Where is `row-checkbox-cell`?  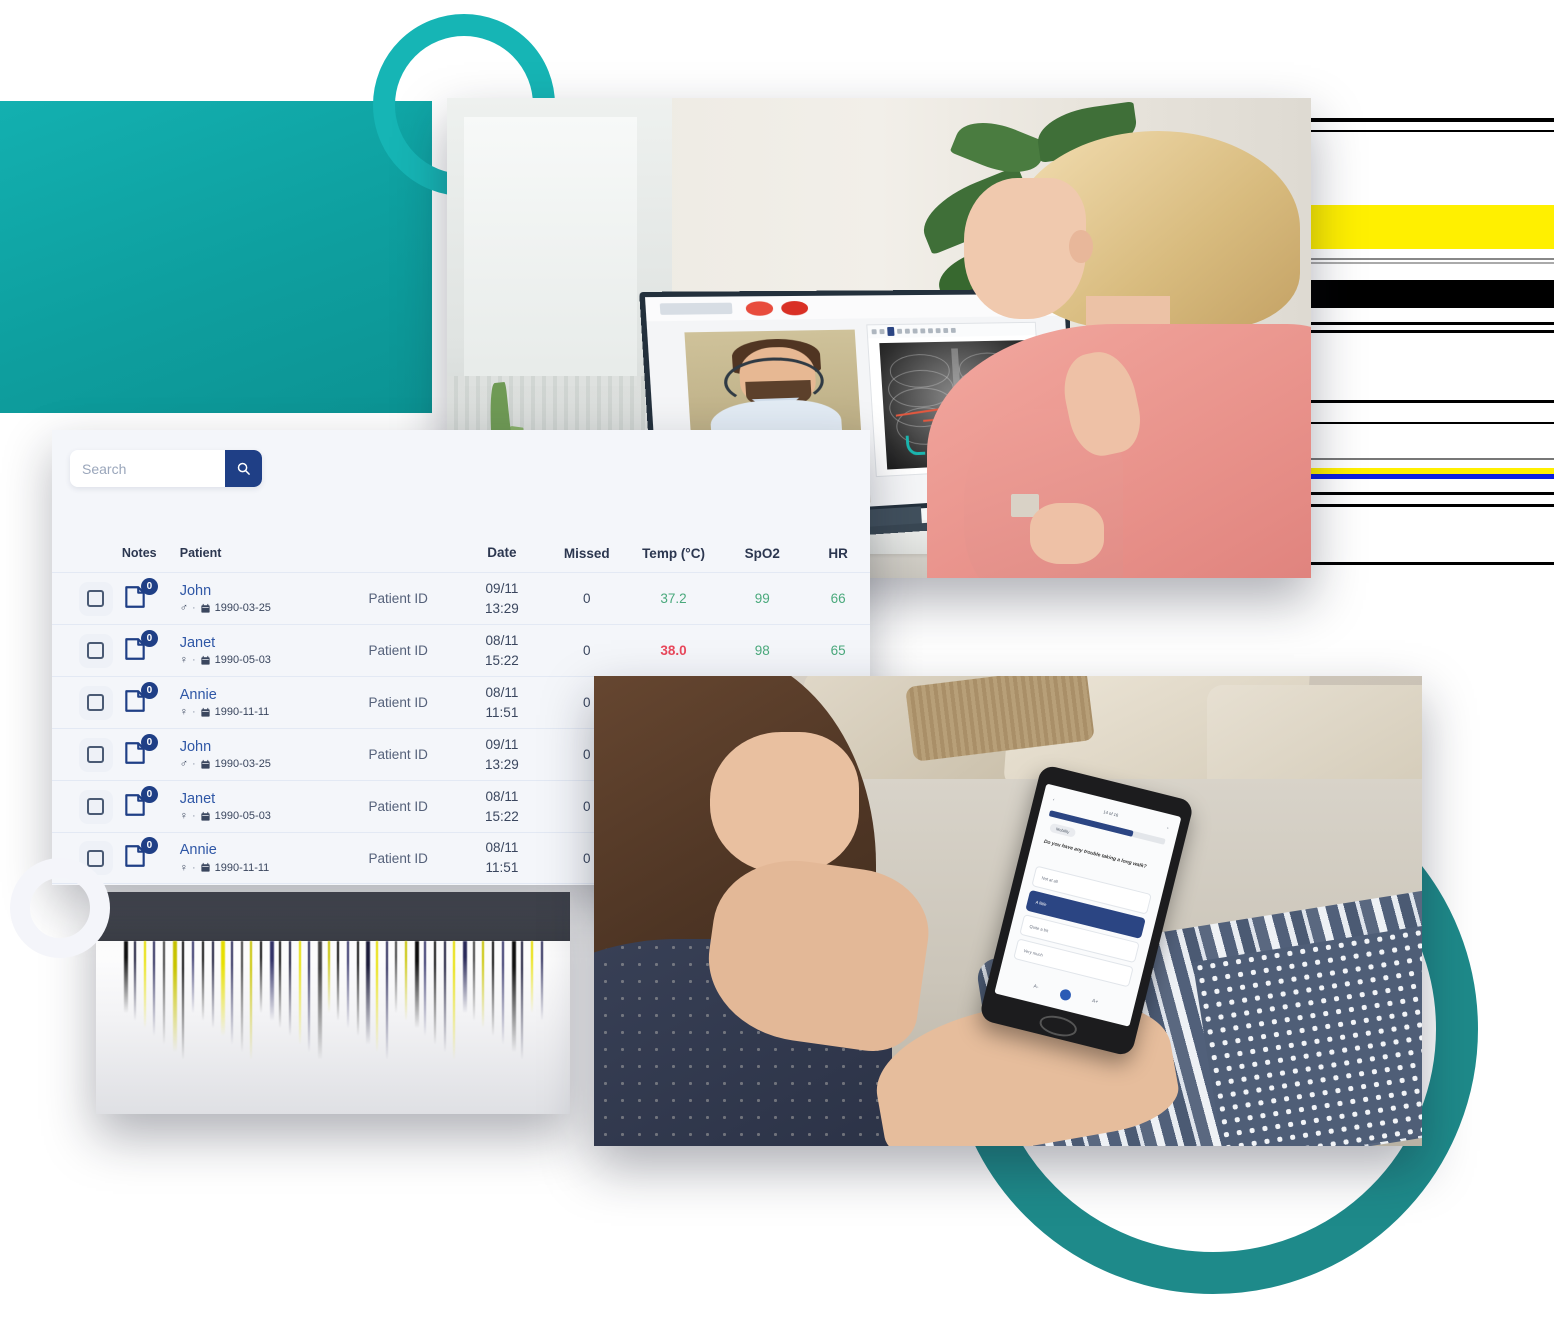
row-checkbox-cell is located at coordinates (96, 598).